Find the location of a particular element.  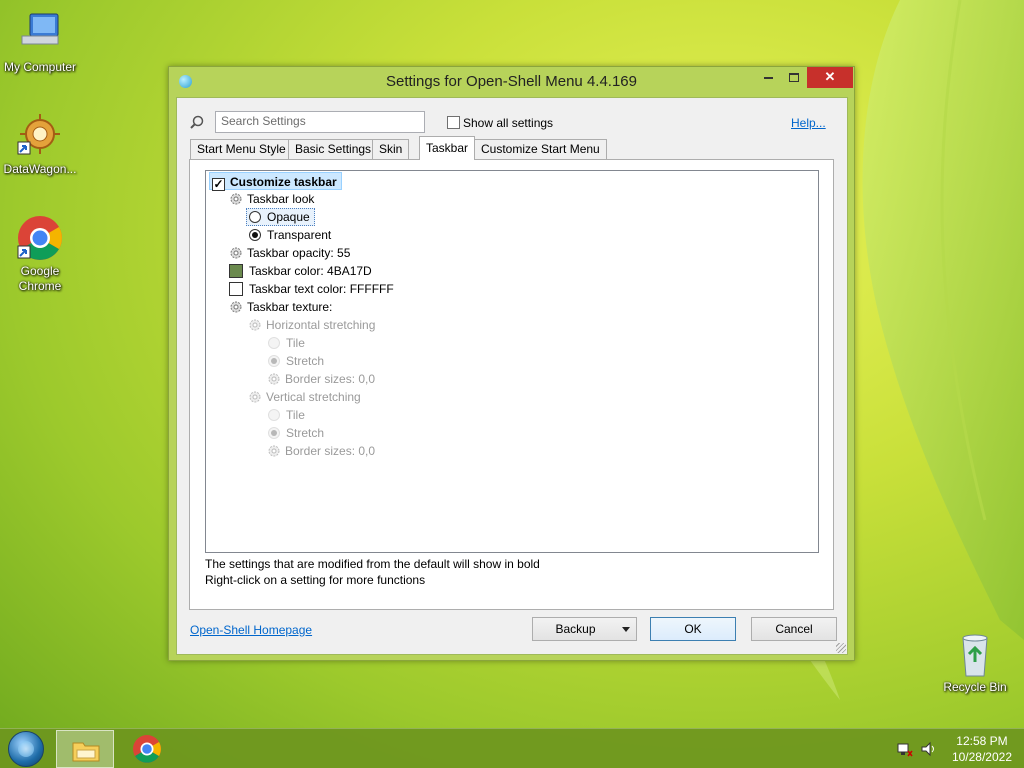

network-icon is located at coordinates (905, 750).